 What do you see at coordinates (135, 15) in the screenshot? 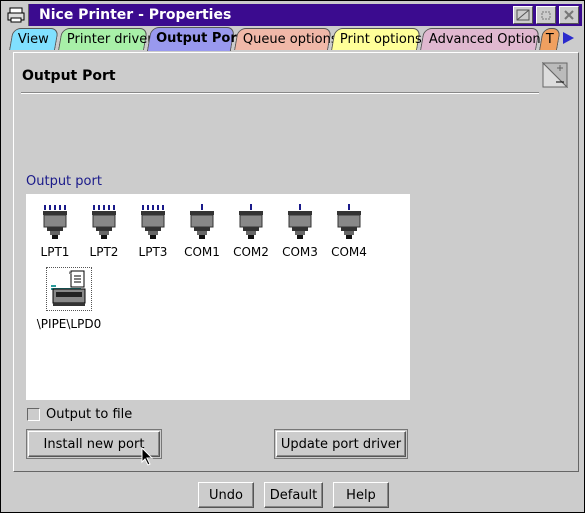
I see `window-title: Nice Printer - Properties` at bounding box center [135, 15].